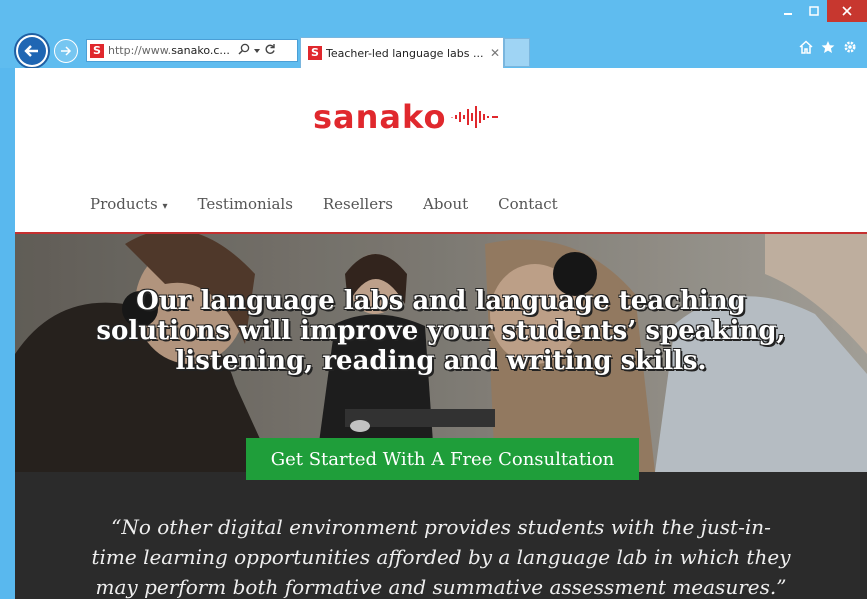  I want to click on home-icon, so click(806, 49).